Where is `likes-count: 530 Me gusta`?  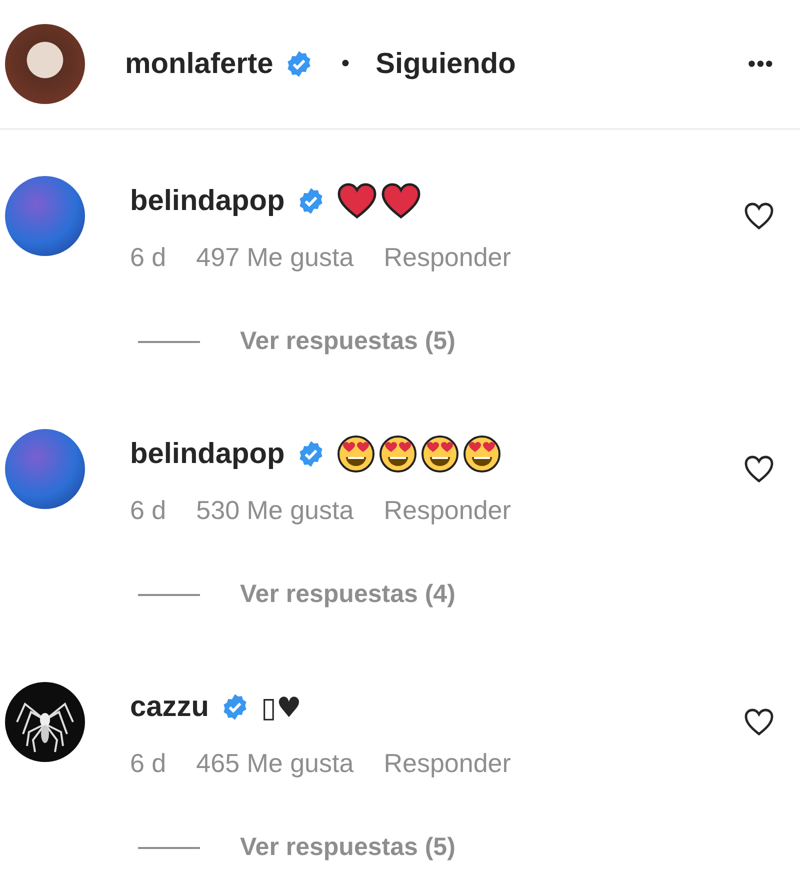
likes-count: 530 Me gusta is located at coordinates (275, 510).